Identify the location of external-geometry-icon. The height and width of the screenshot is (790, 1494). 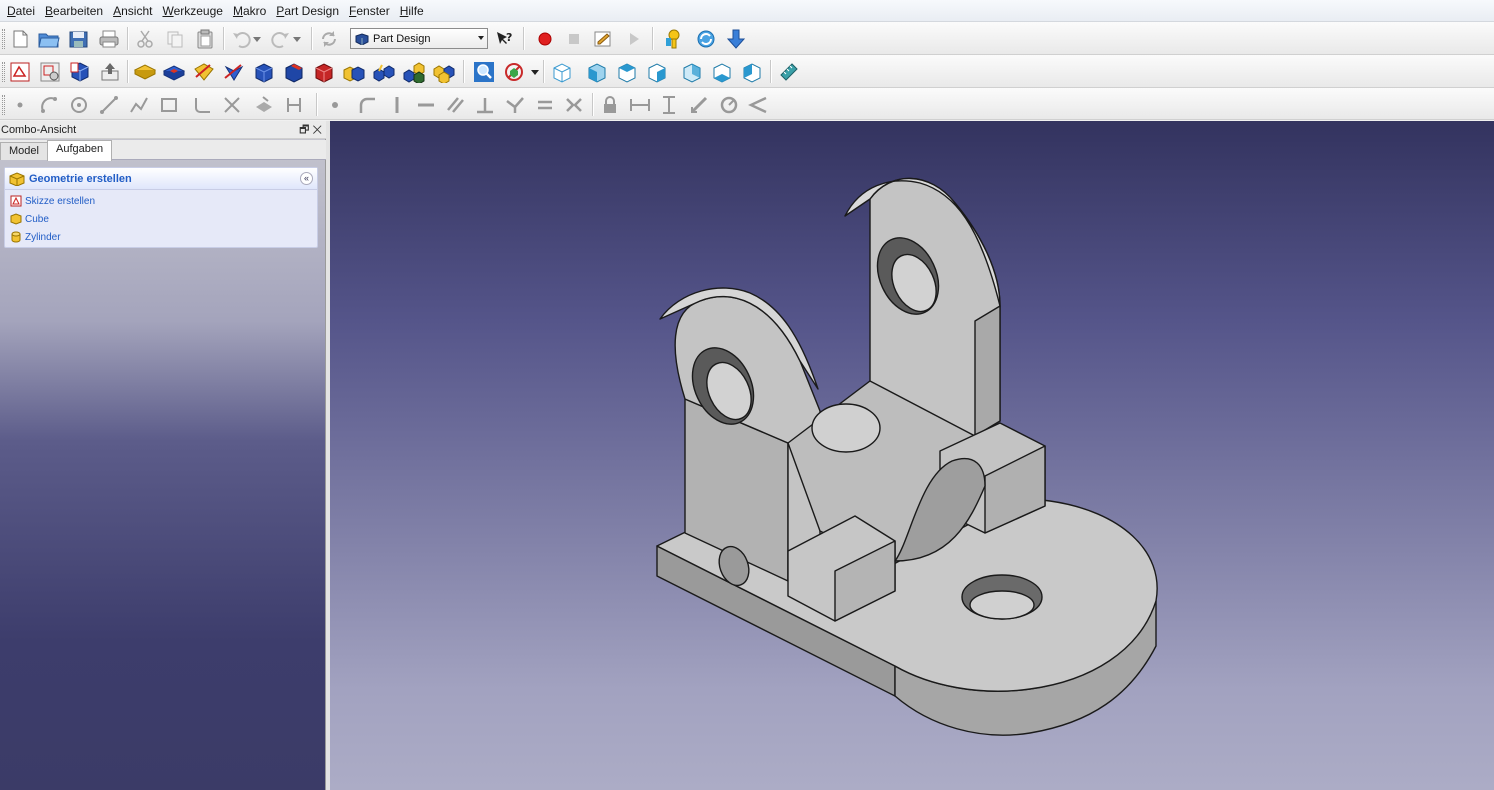
(264, 105).